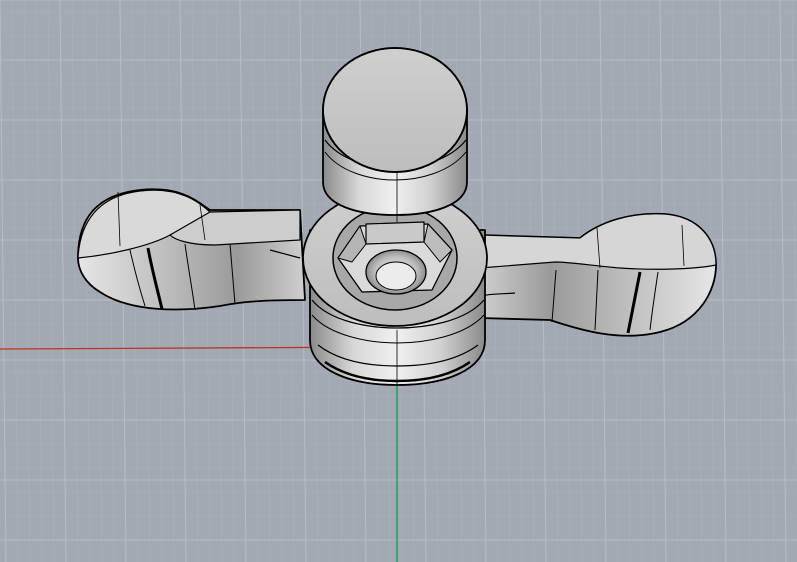 This screenshot has height=562, width=797. I want to click on right-wing, so click(593, 274).